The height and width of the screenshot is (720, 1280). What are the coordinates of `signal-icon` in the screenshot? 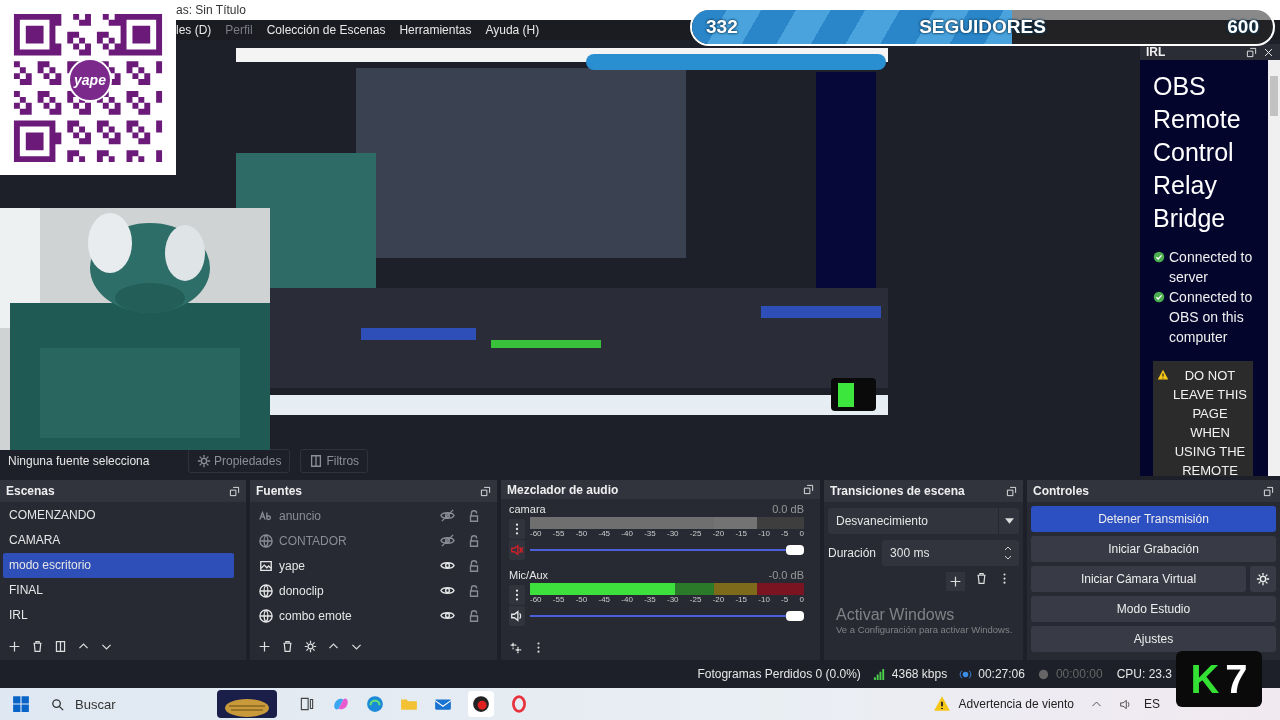 It's located at (879, 674).